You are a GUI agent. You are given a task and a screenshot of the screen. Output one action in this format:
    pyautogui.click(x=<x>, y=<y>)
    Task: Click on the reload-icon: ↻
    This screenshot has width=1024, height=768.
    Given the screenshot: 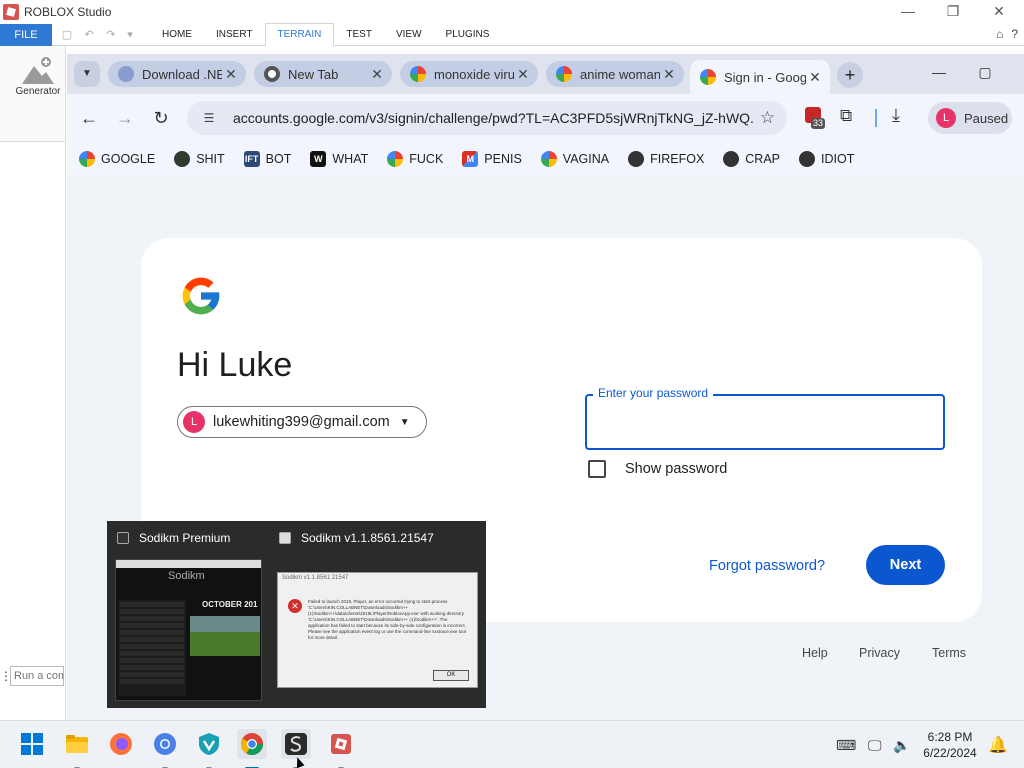 What is the action you would take?
    pyautogui.click(x=161, y=118)
    